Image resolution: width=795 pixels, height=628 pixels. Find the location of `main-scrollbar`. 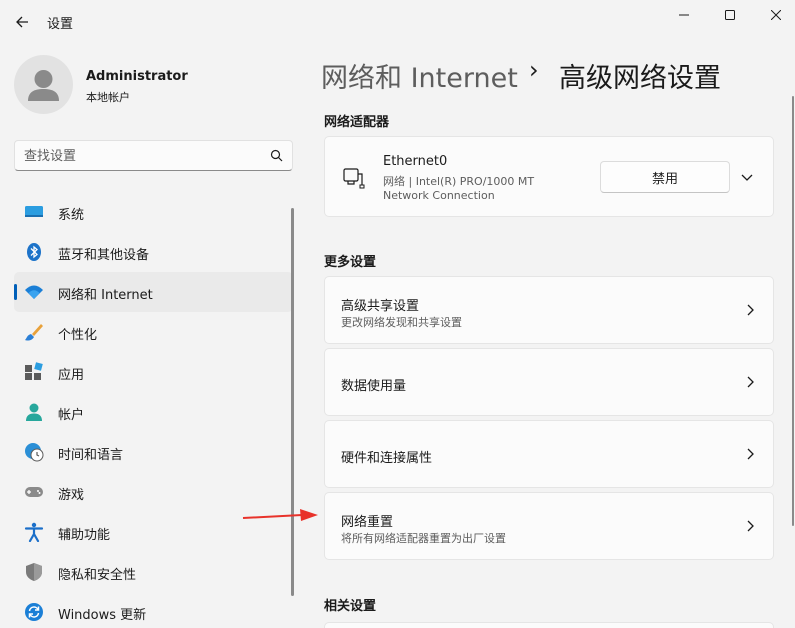

main-scrollbar is located at coordinates (793, 311).